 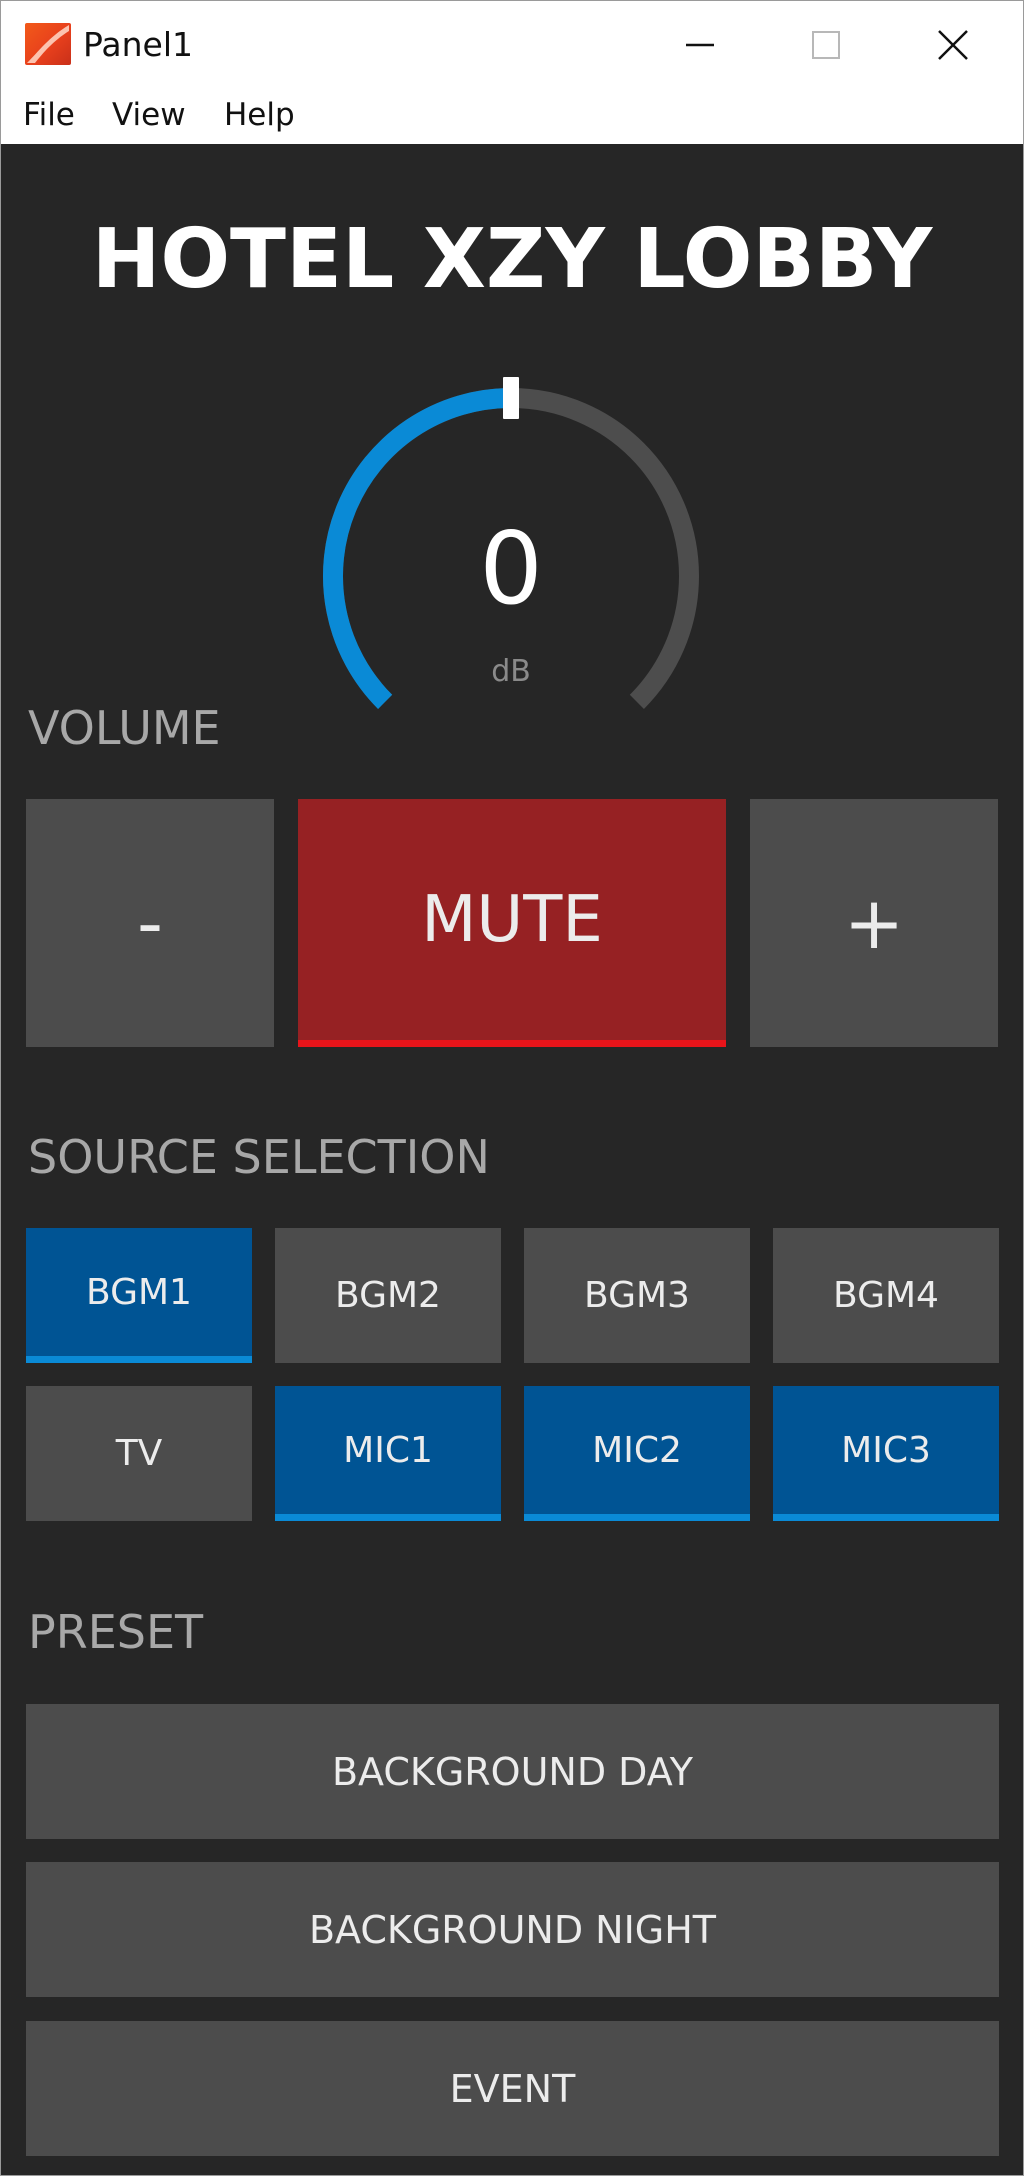 I want to click on minimize-icon, so click(x=700, y=45).